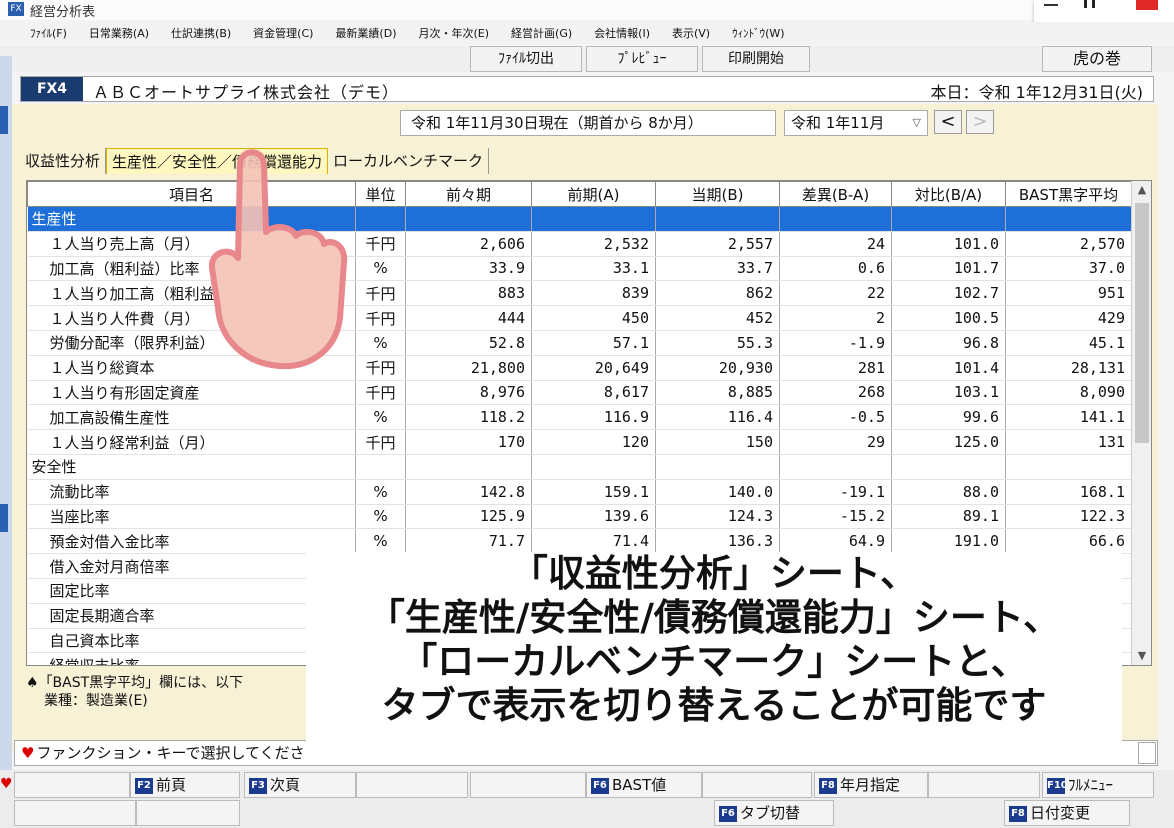  Describe the element at coordinates (579, 293) in the screenshot. I see `table-row: １人当り加工高（粗利益） 千円 883 839 862 22 102.7 951` at that location.